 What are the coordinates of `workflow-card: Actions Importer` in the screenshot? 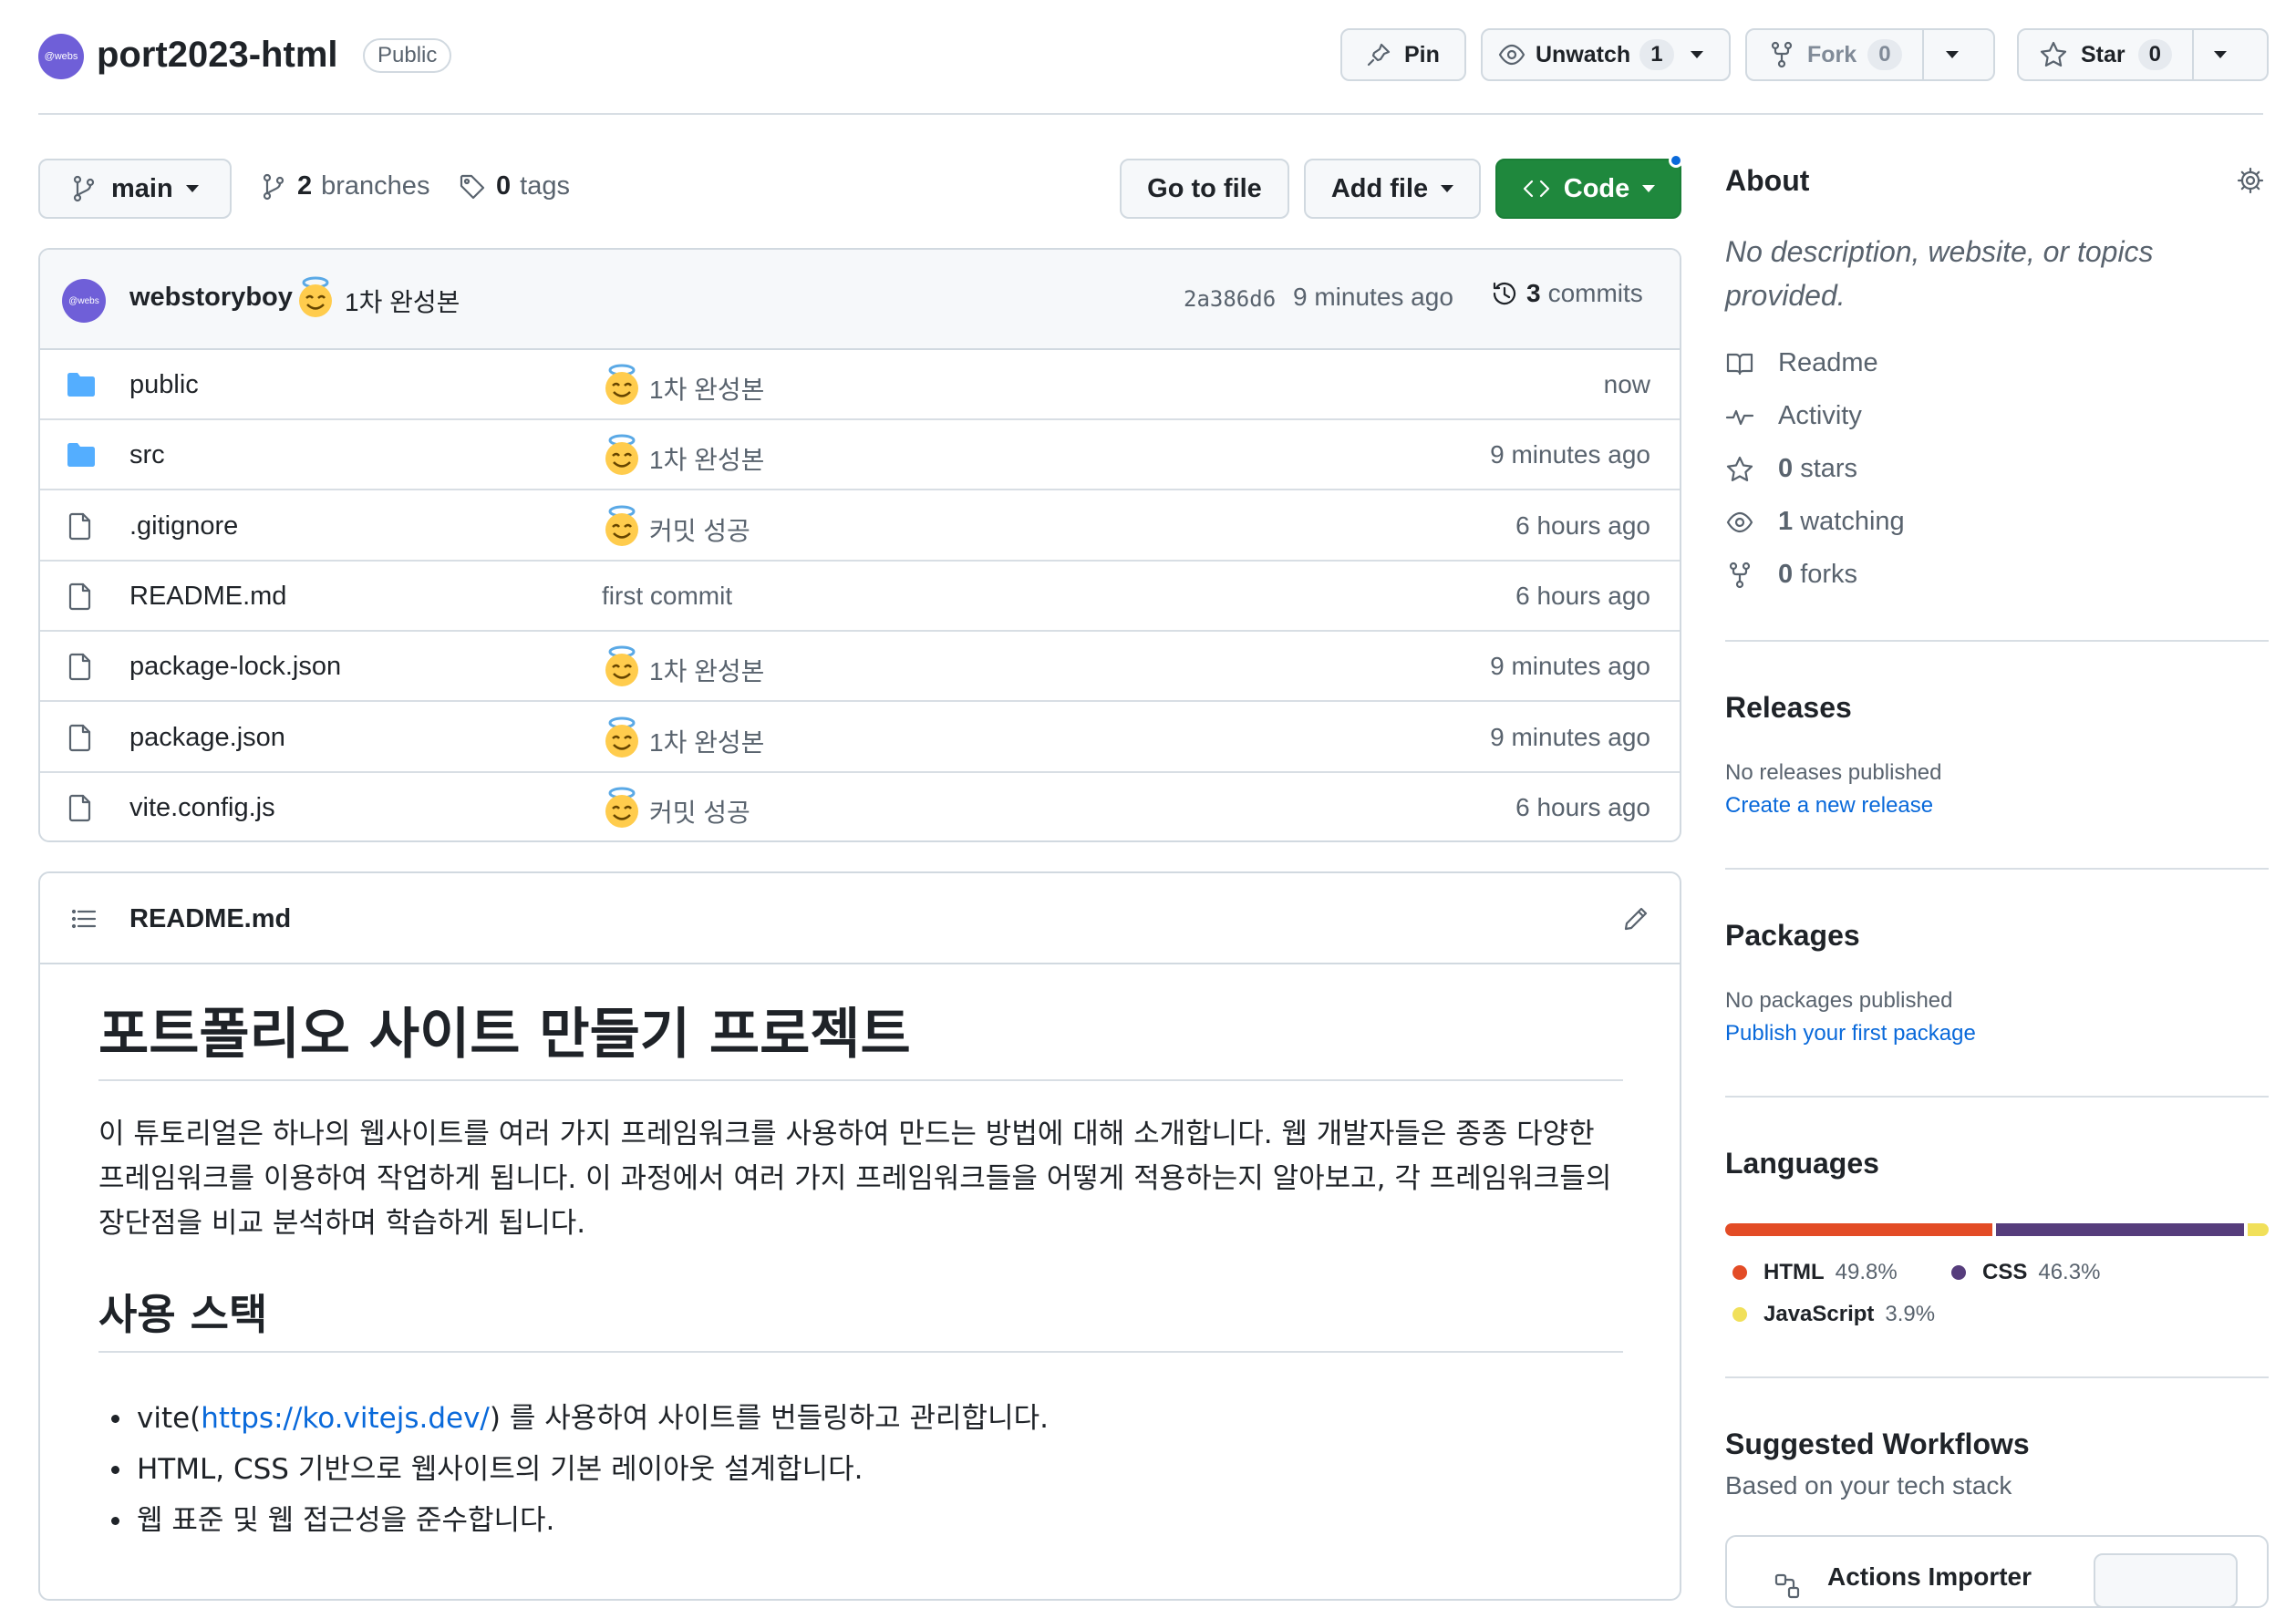 It's located at (1997, 1571).